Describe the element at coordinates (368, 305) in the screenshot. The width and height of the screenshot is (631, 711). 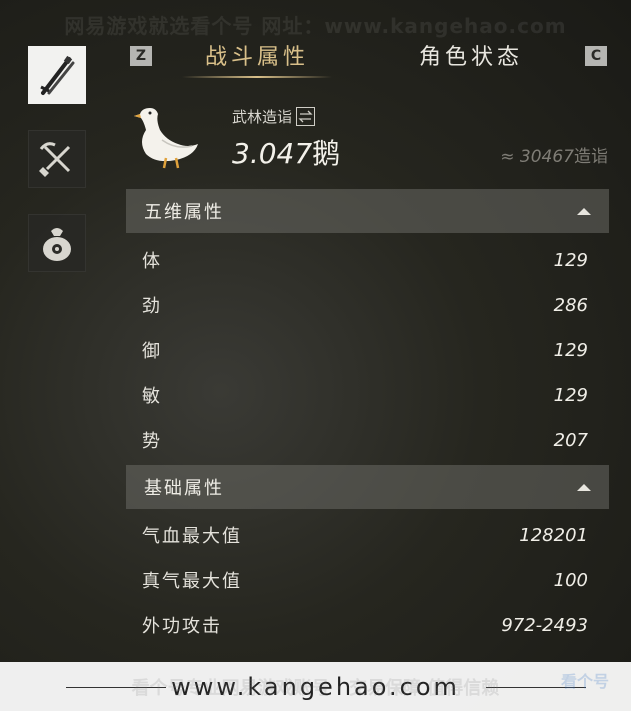
I see `stat-row: 劲 286` at that location.